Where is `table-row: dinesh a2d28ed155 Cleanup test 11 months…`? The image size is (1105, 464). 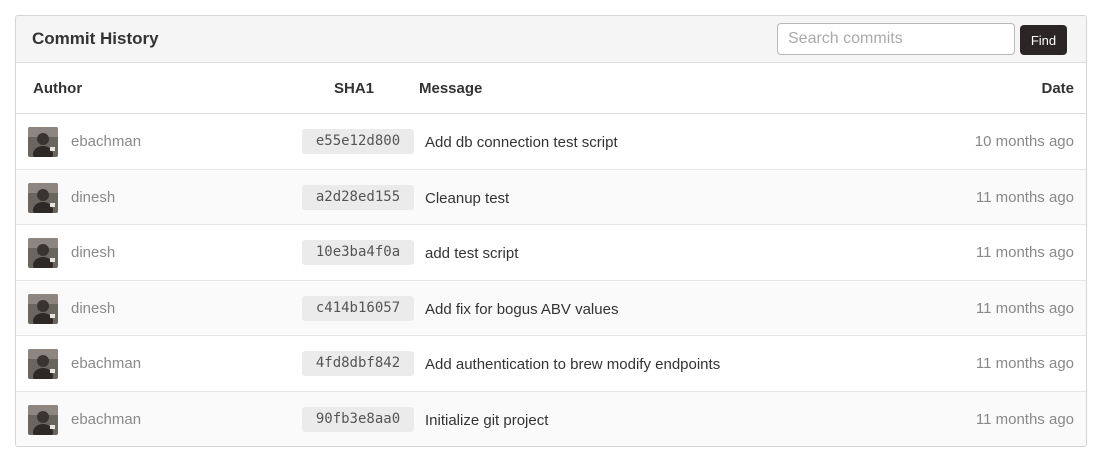 table-row: dinesh a2d28ed155 Cleanup test 11 months… is located at coordinates (551, 197).